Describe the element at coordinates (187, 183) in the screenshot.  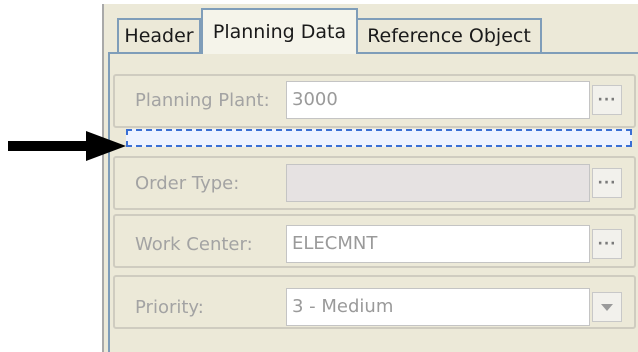
I see `order-type-label: Order Type:` at that location.